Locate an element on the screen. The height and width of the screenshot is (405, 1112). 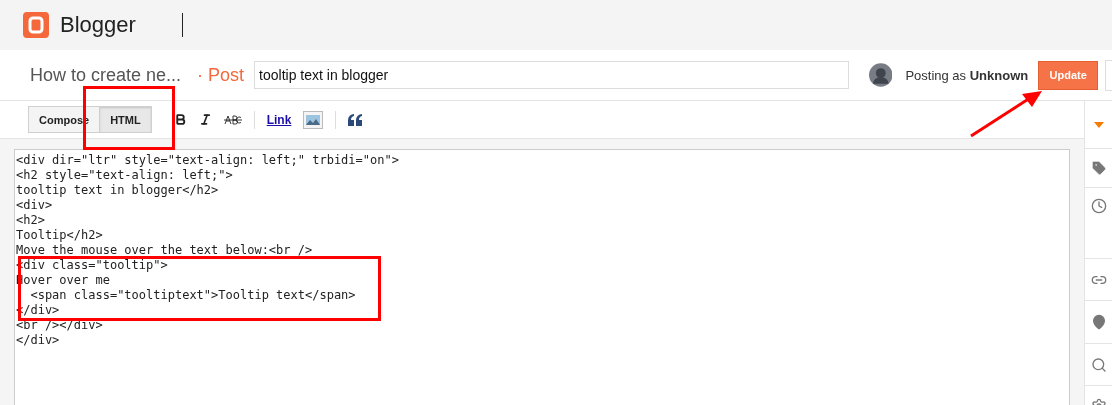
blogger-logo is located at coordinates (36, 25).